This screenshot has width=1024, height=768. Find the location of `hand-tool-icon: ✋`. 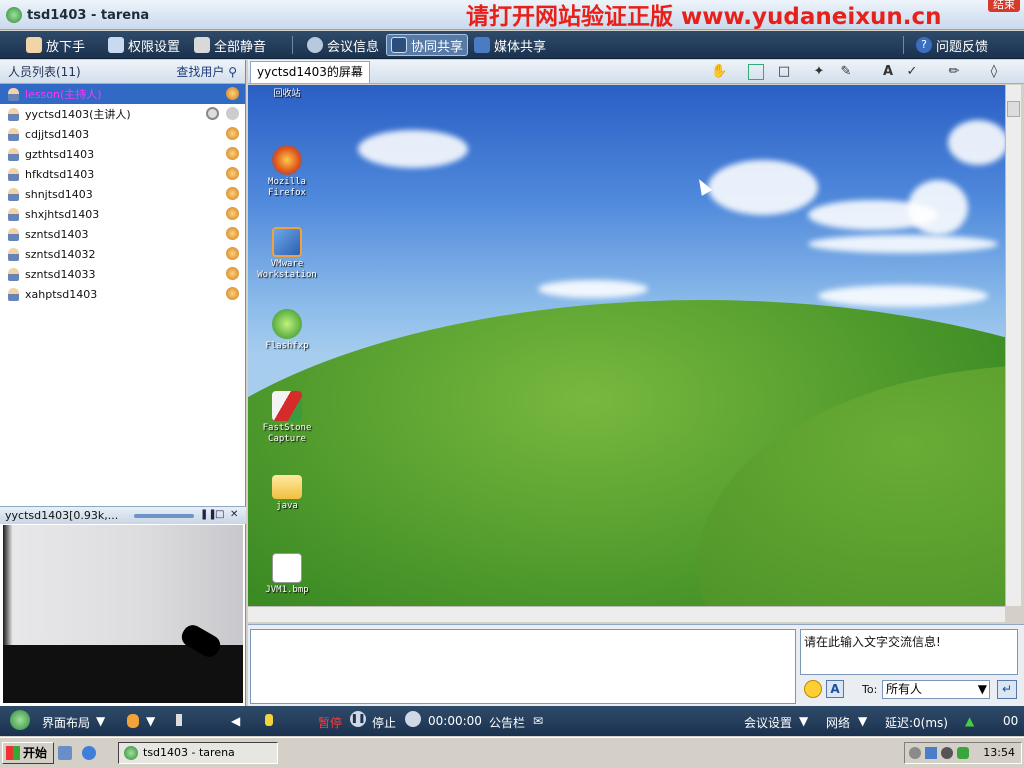

hand-tool-icon: ✋ is located at coordinates (719, 72).